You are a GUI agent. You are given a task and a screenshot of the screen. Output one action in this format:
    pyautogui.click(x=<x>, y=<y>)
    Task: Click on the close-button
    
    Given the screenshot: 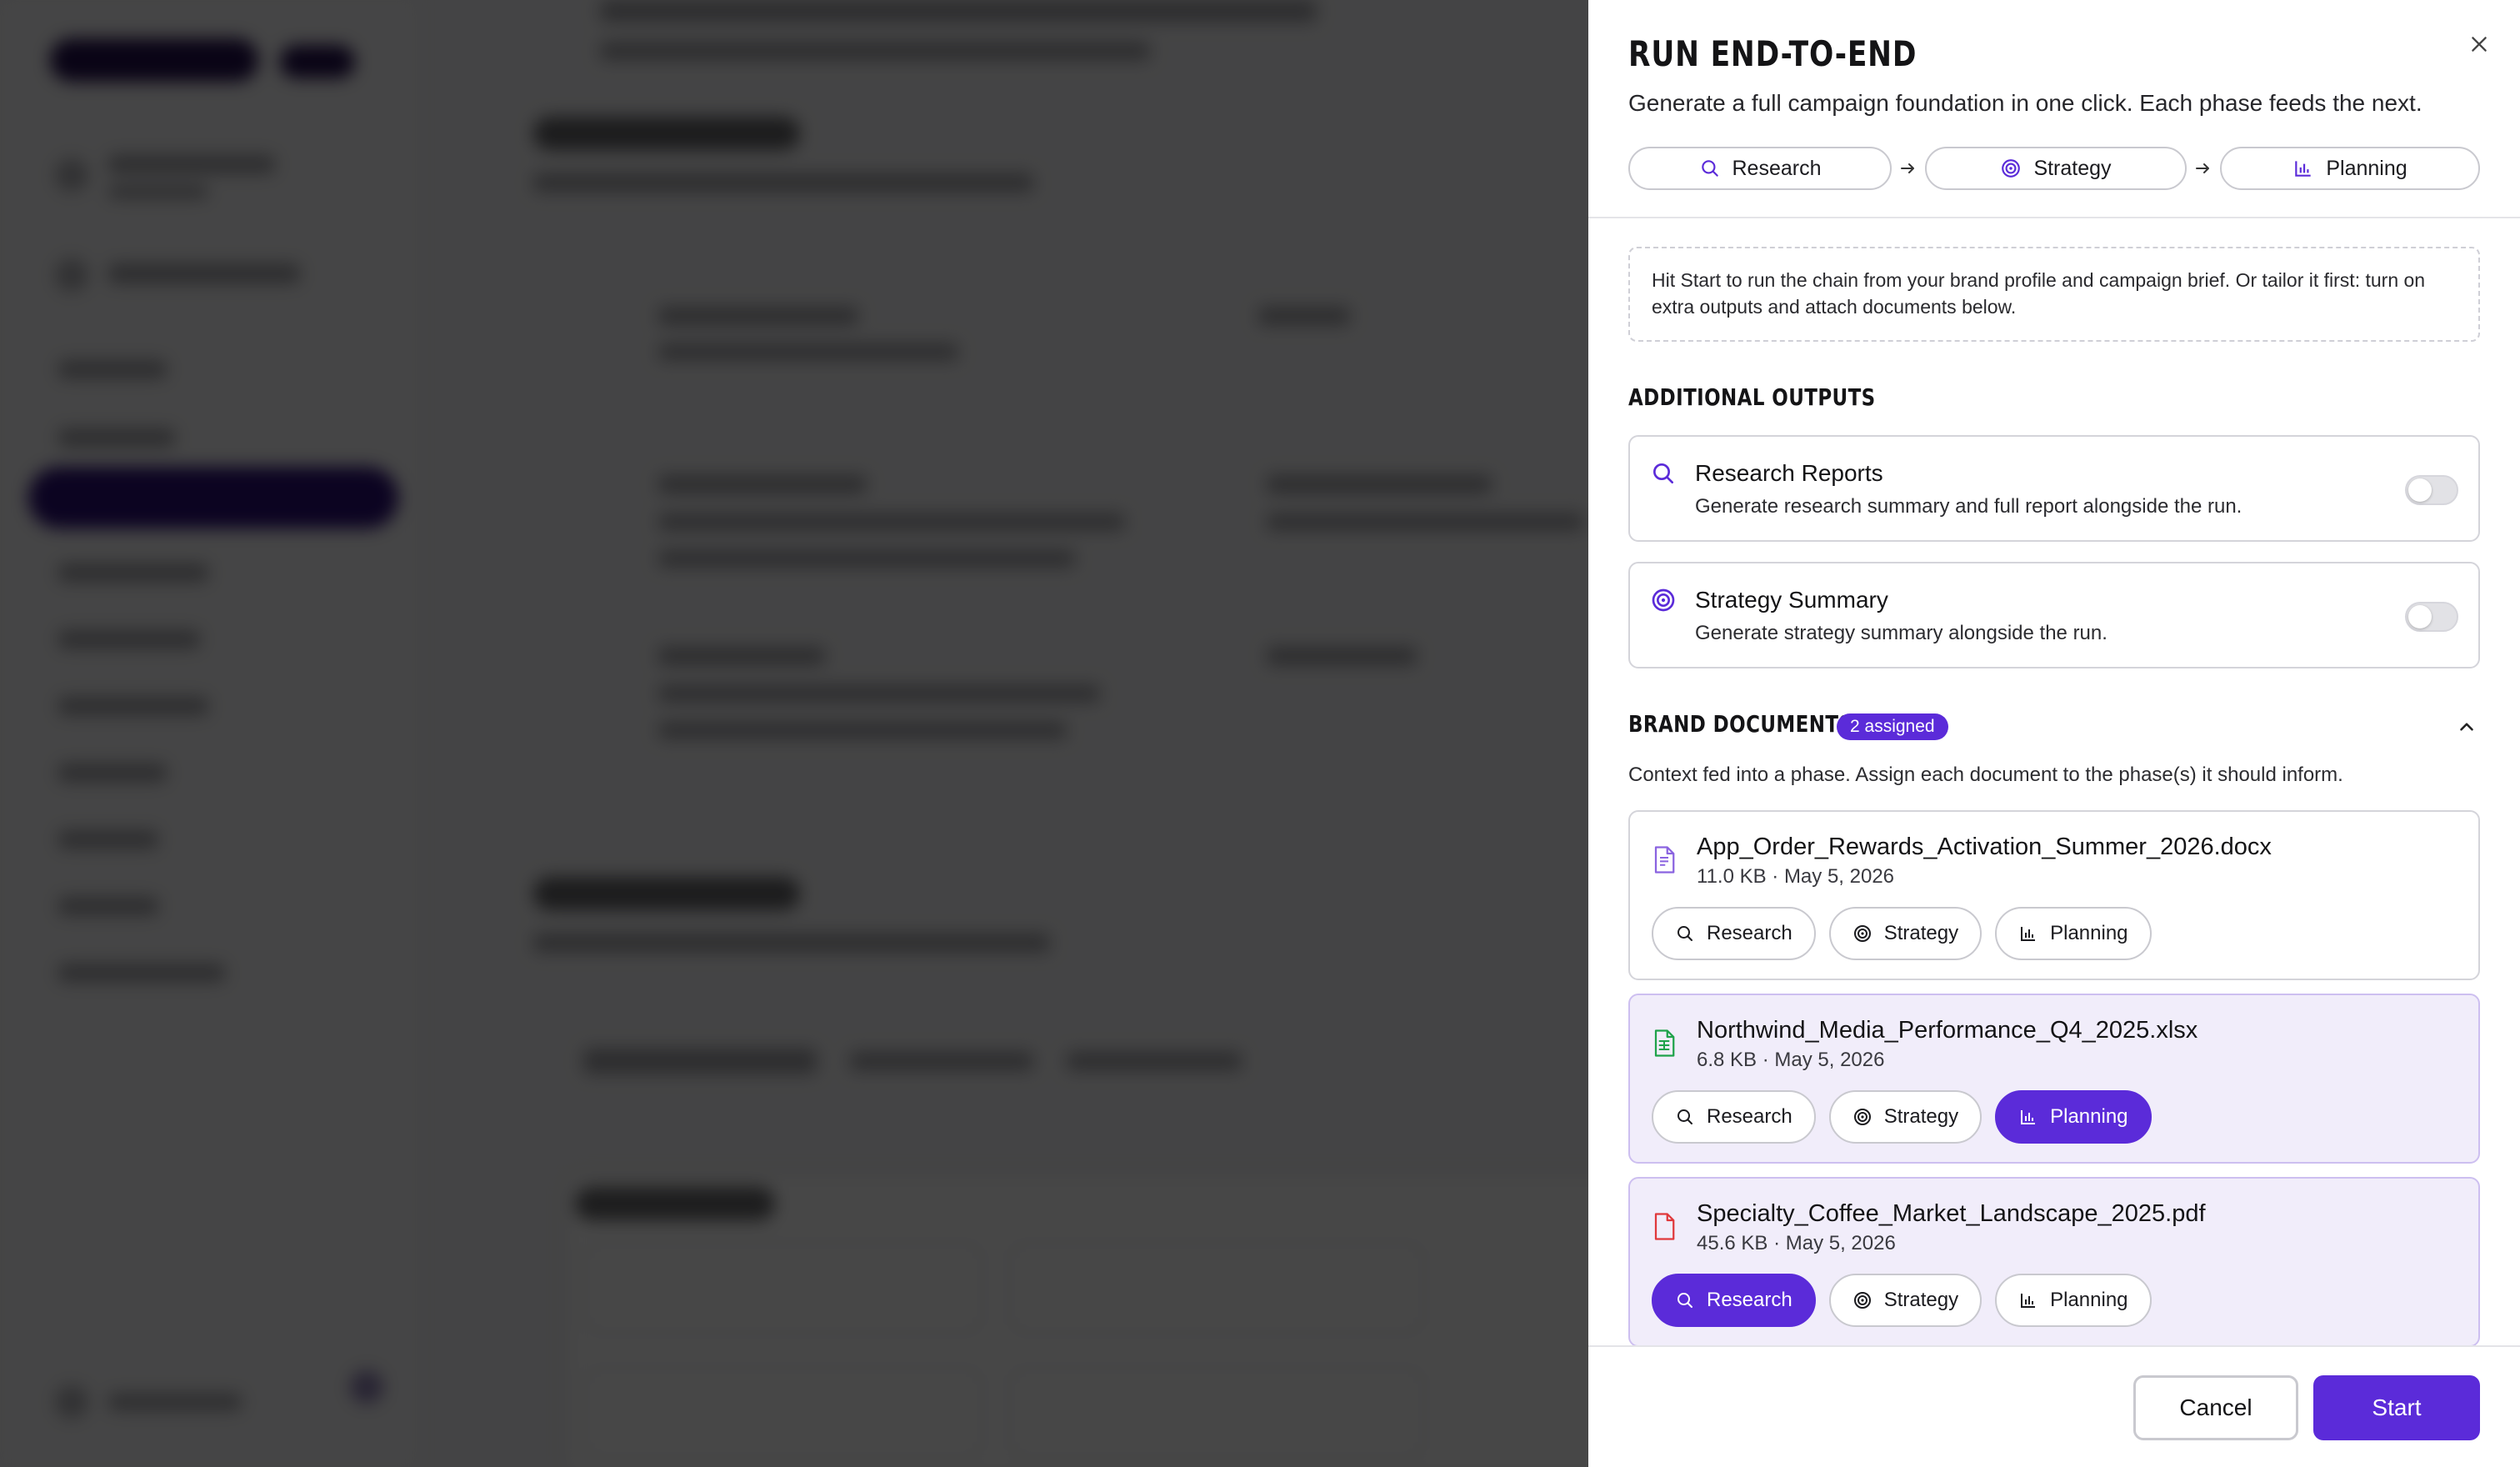 What is the action you would take?
    pyautogui.click(x=2479, y=44)
    